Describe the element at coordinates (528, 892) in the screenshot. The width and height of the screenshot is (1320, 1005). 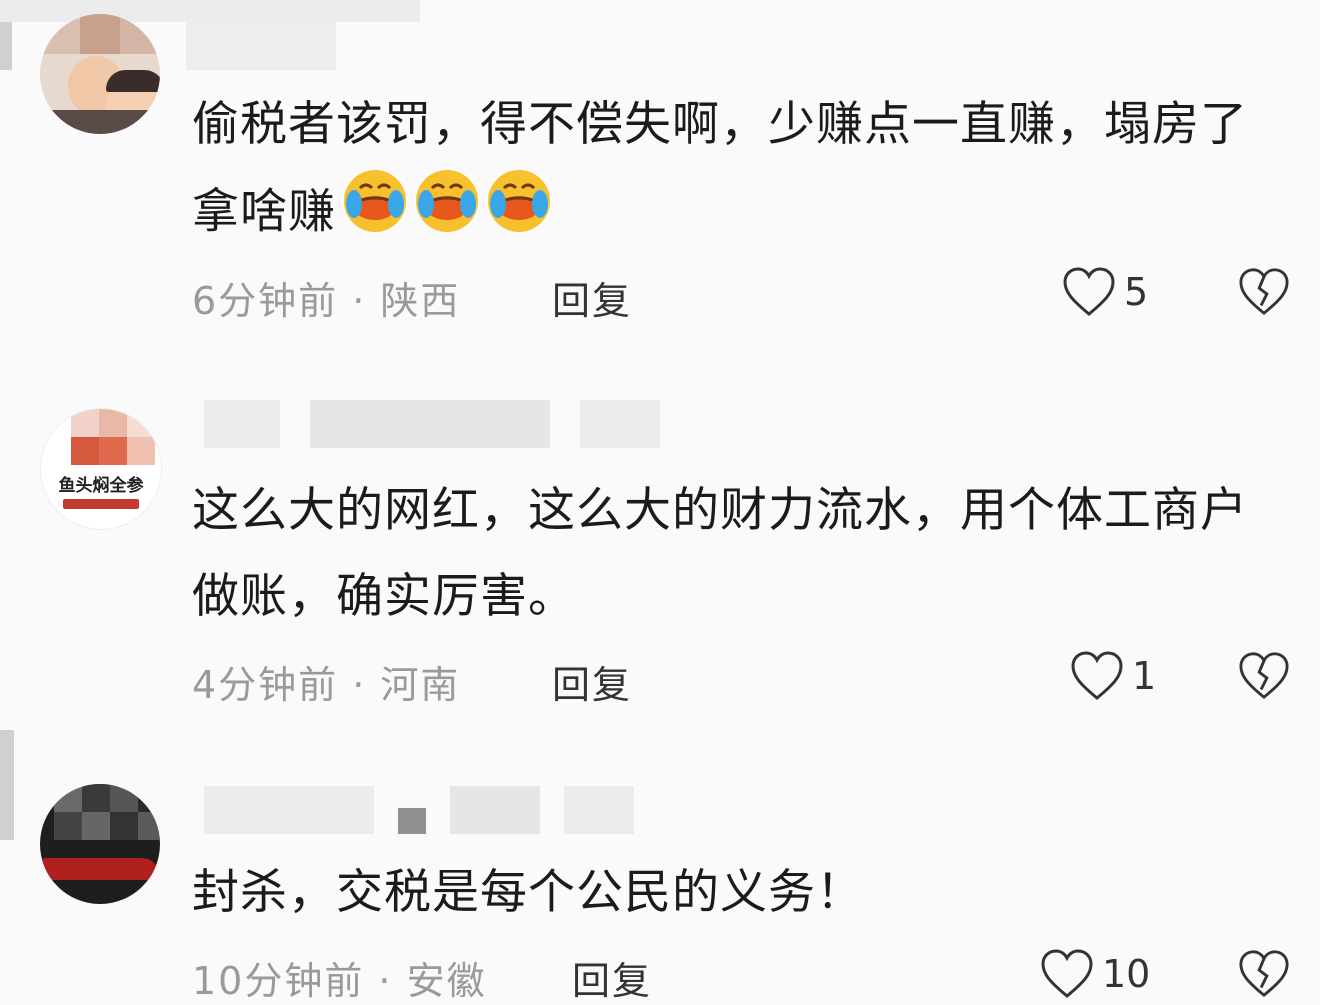
I see `comment-text: 封杀，交税是每个公民的义务！` at that location.